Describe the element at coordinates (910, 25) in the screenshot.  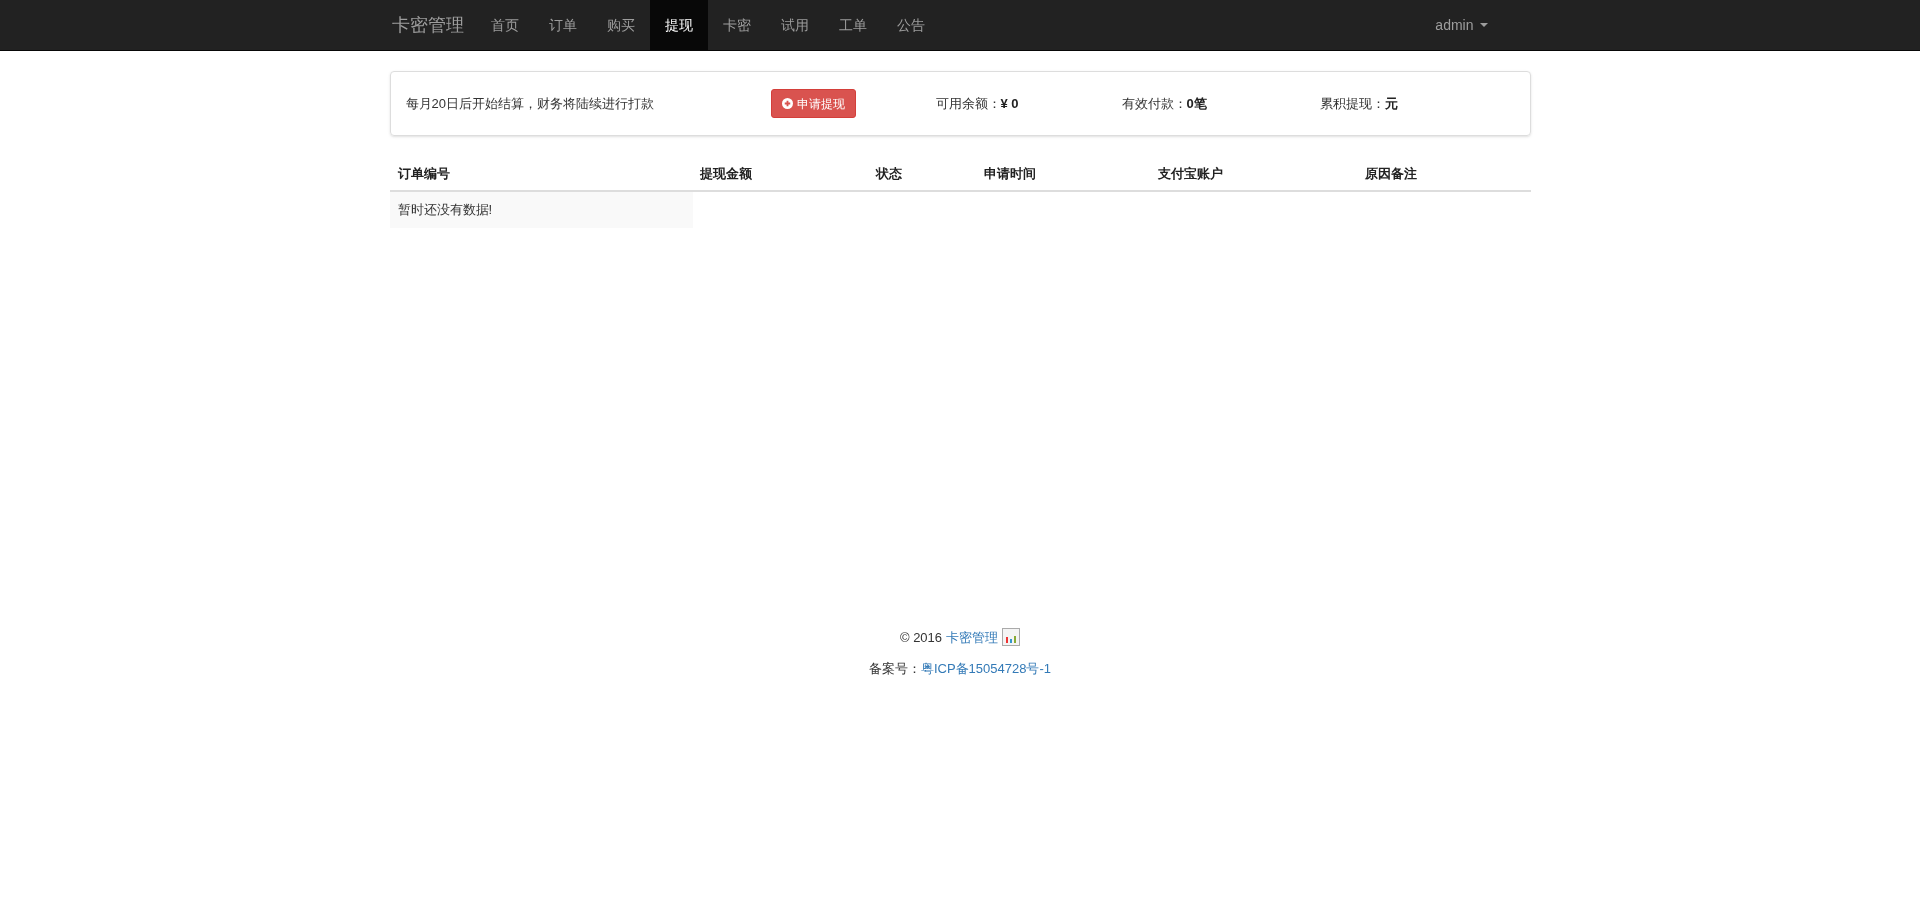
I see `nav-tab: 公告` at that location.